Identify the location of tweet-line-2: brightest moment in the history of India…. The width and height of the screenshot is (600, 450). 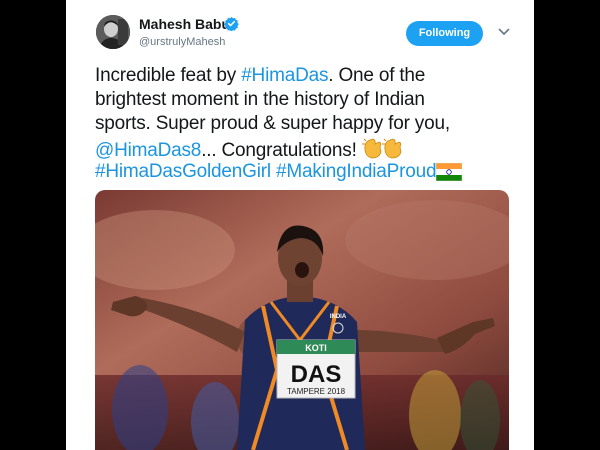
(260, 99).